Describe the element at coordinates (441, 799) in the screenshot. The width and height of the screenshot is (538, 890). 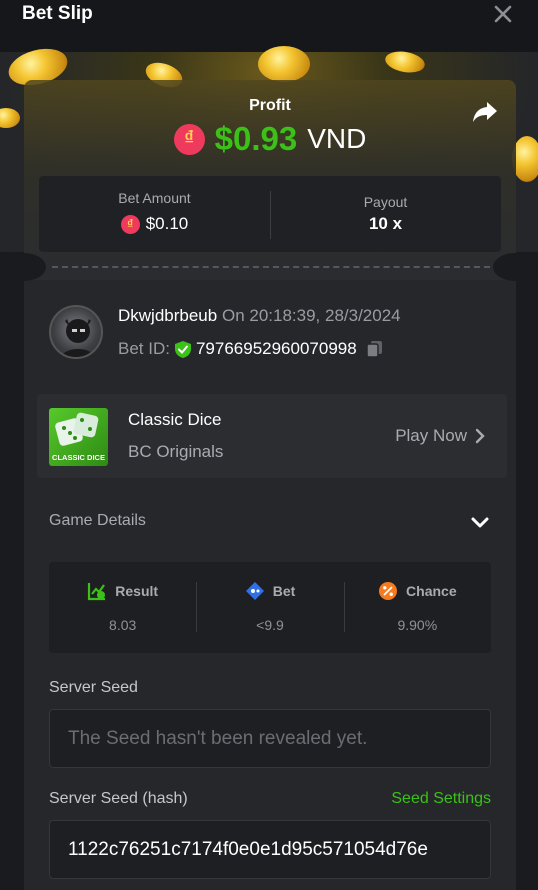
I see `seed-settings-link: Seed Settings` at that location.